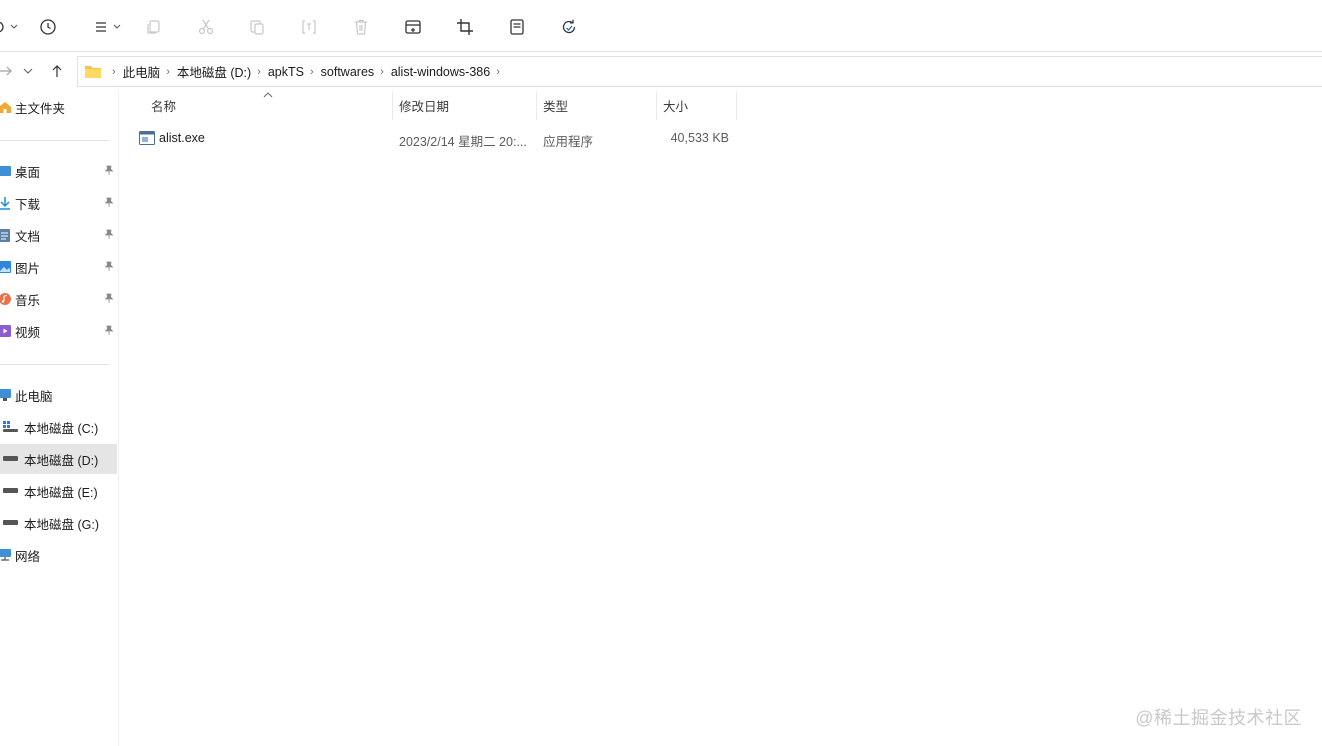  Describe the element at coordinates (465, 27) in the screenshot. I see `crop-icon` at that location.